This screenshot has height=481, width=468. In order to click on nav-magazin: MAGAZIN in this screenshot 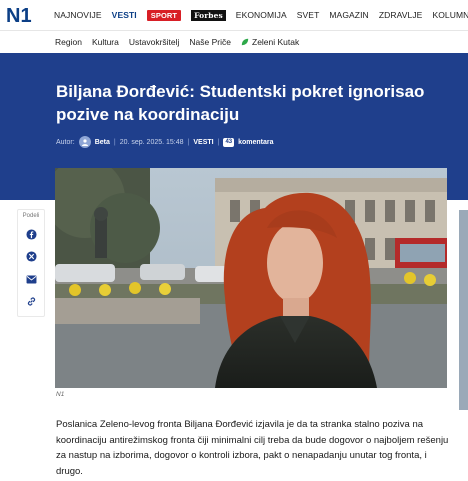, I will do `click(348, 15)`.